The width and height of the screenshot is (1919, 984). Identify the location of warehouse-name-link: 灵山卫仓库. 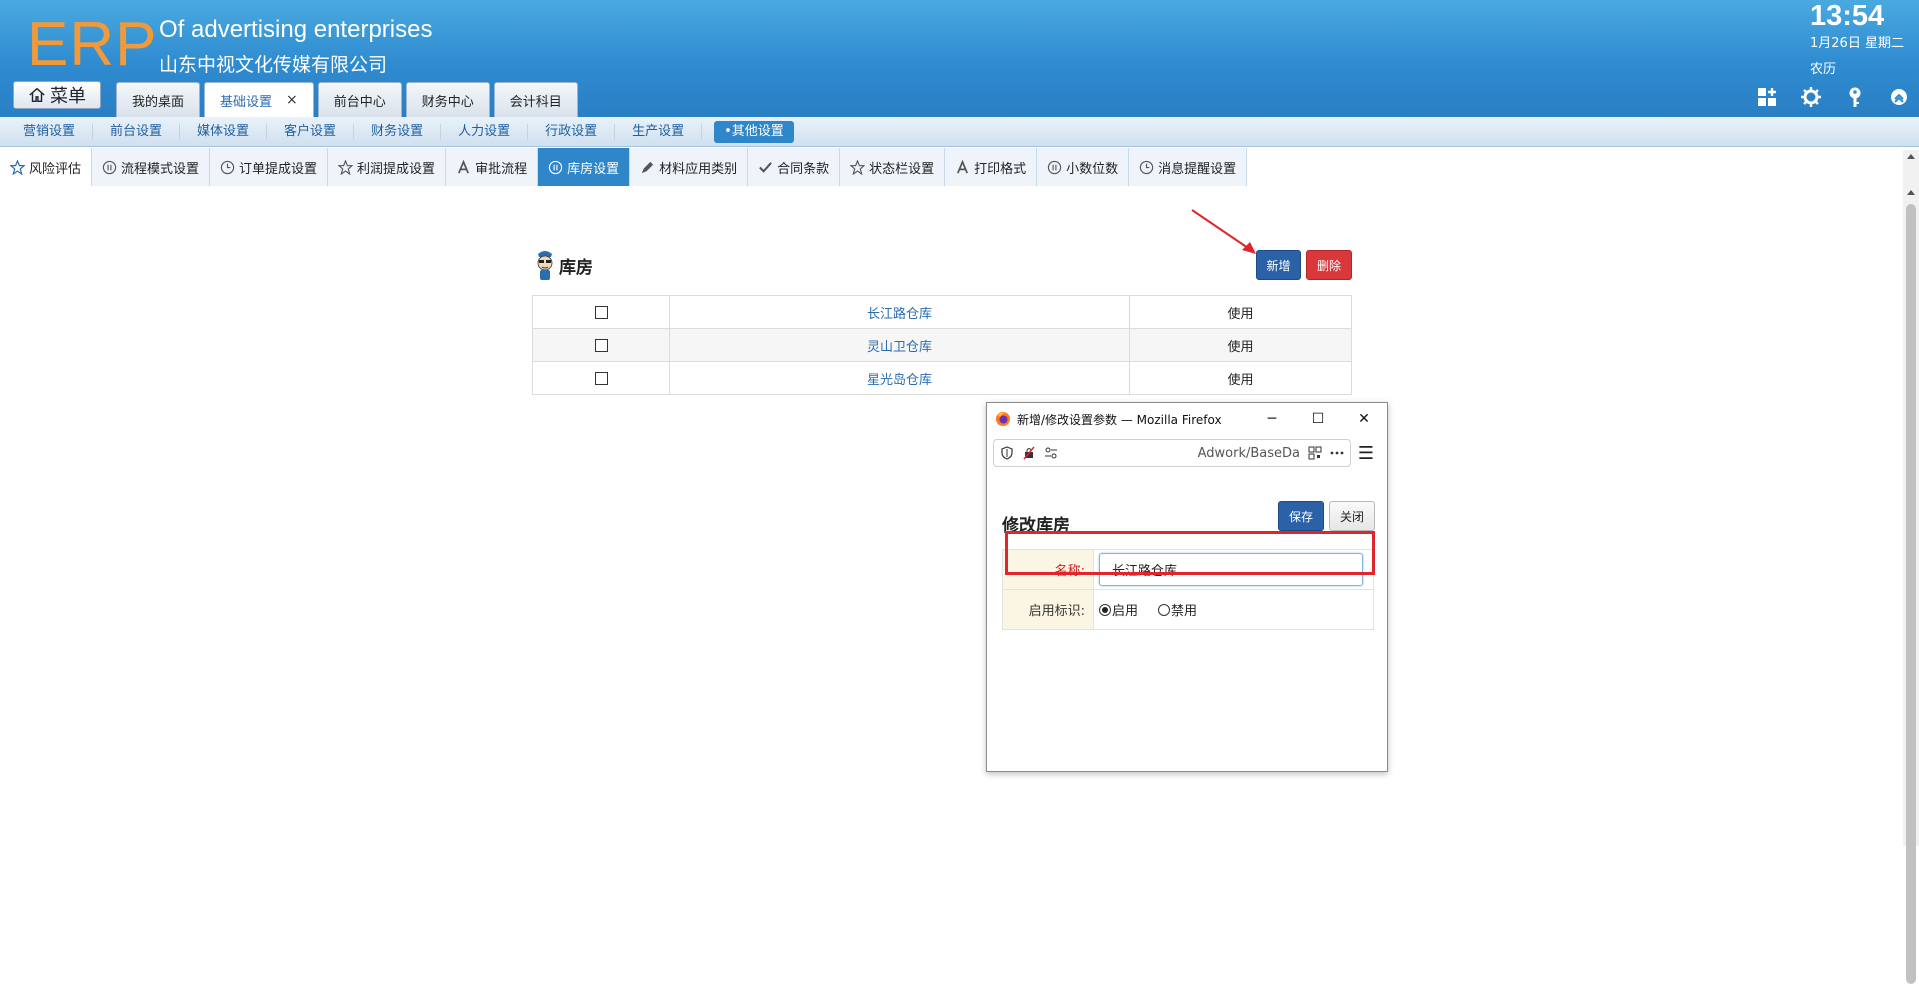
(899, 345).